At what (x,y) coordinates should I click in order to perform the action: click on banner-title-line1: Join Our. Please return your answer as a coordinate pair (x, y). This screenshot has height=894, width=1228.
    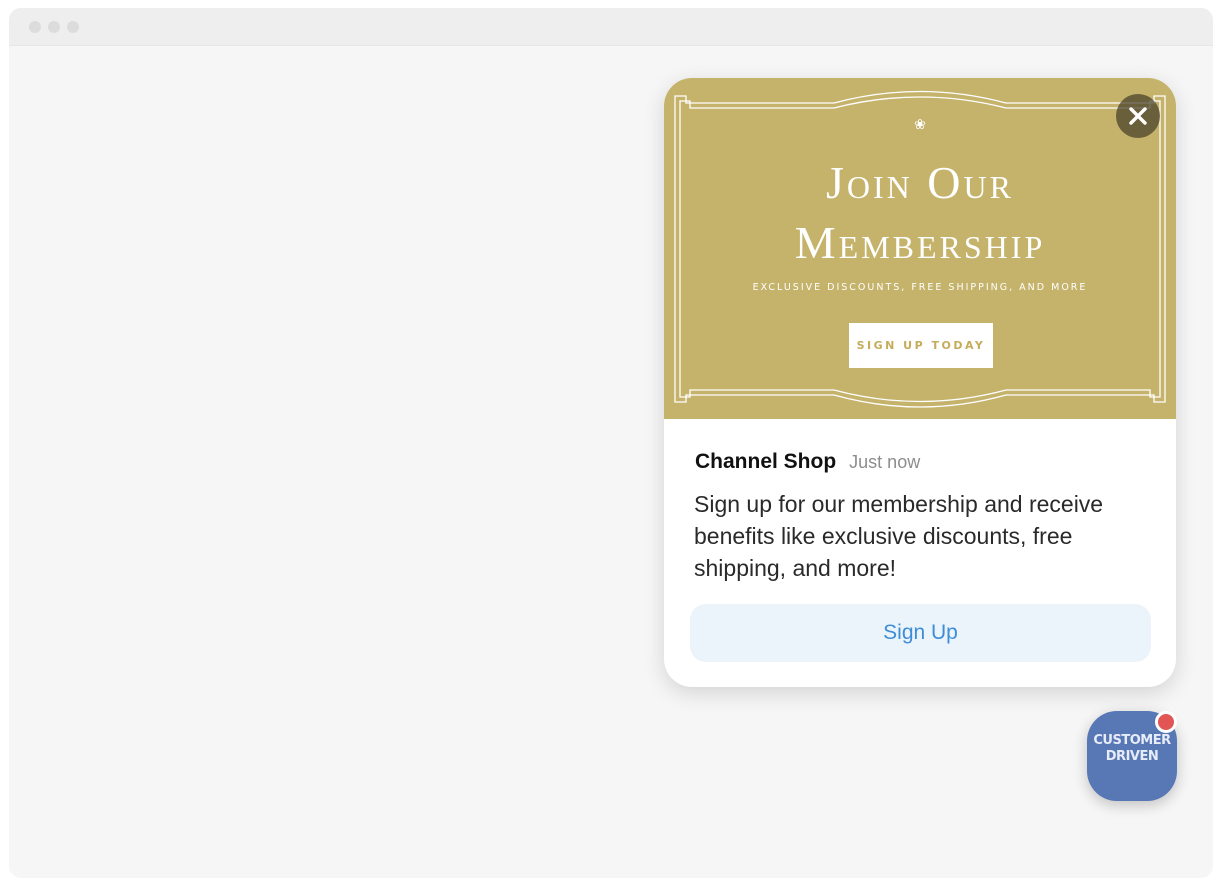
    Looking at the image, I should click on (920, 182).